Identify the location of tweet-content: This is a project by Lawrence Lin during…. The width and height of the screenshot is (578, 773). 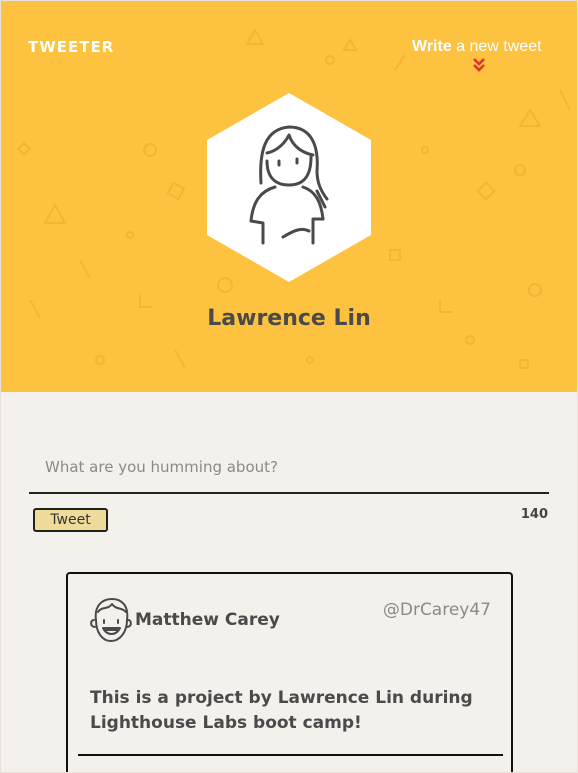
(281, 710).